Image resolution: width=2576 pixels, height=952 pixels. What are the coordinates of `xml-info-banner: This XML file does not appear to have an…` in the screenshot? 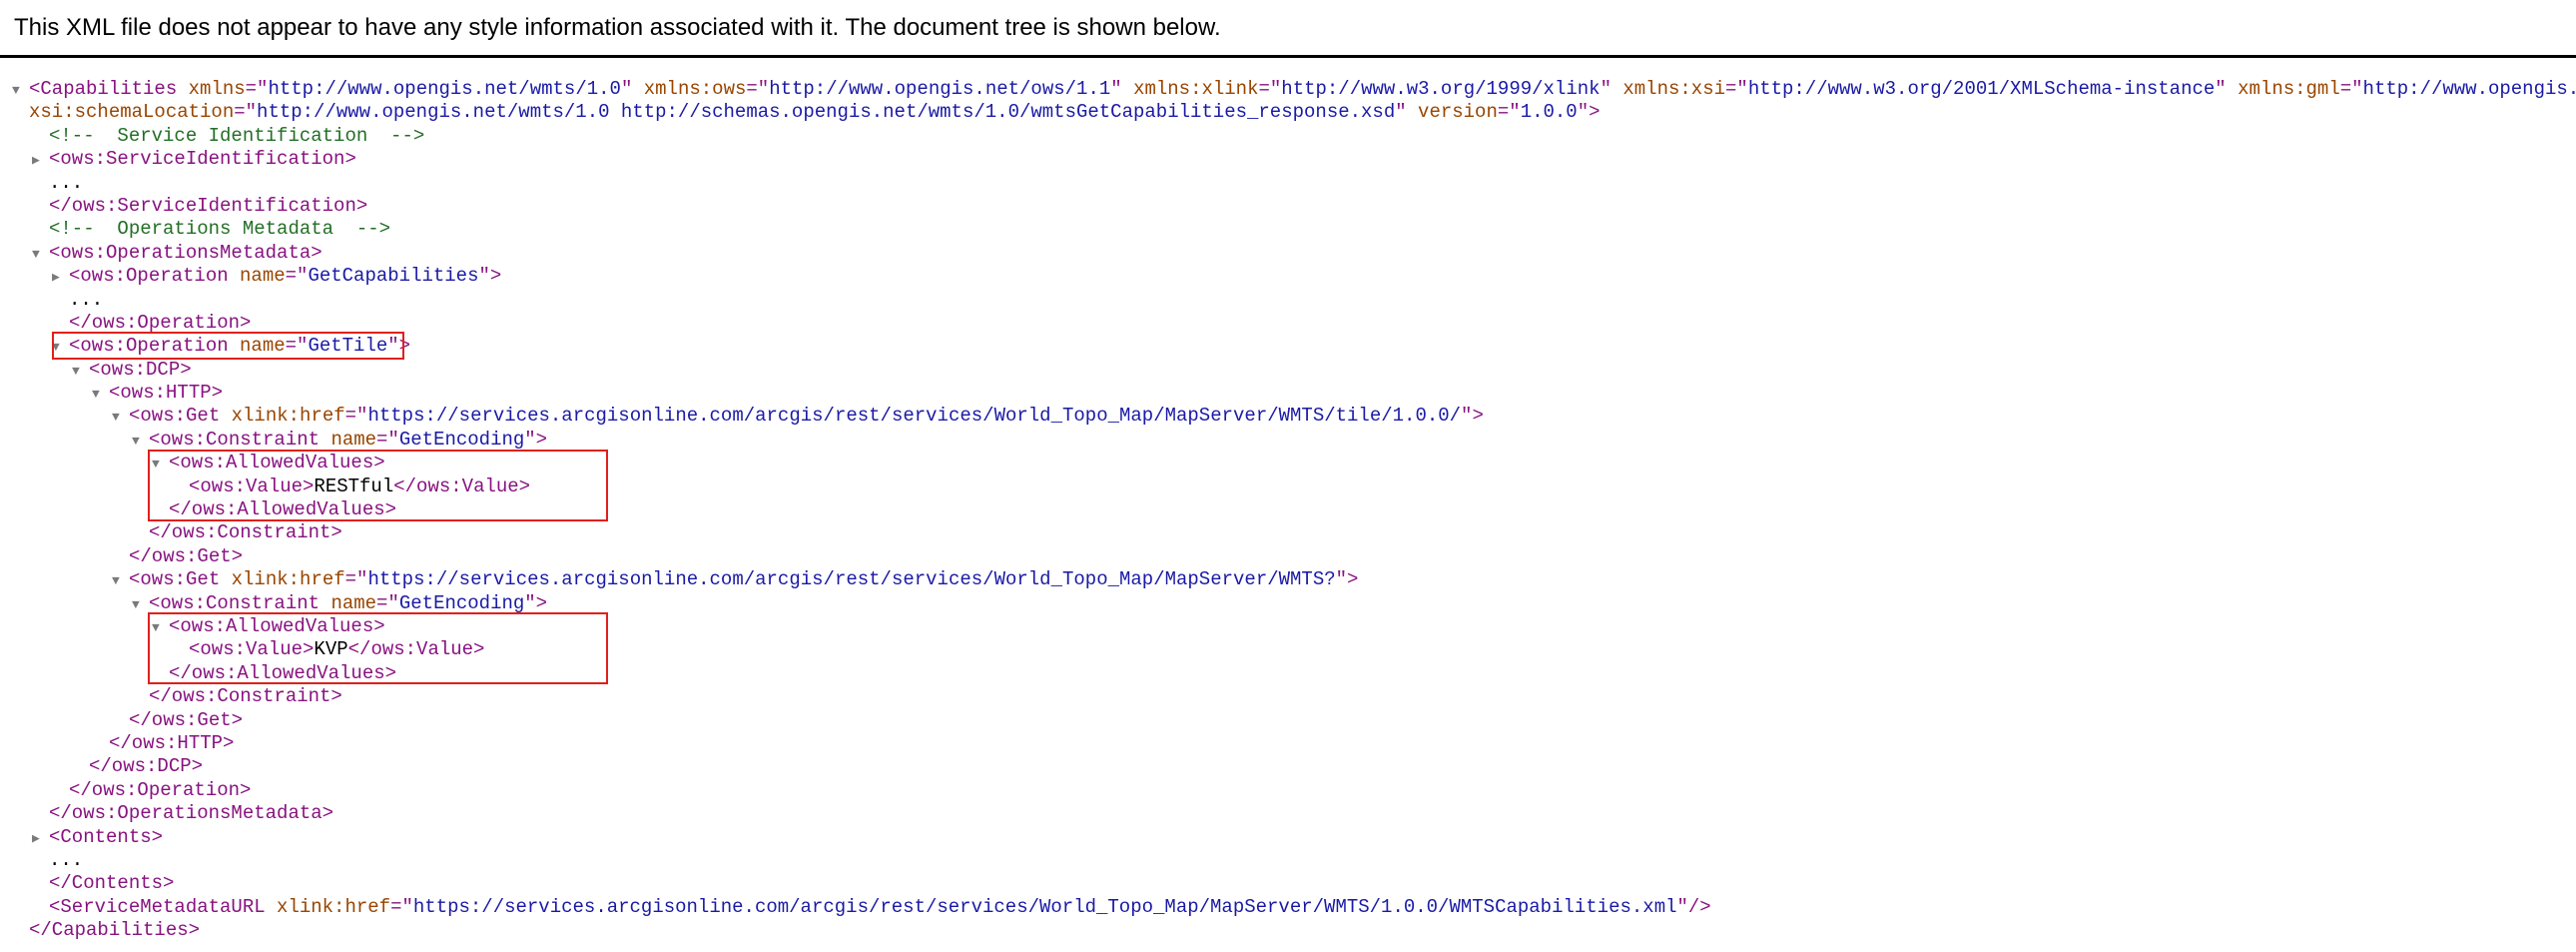 It's located at (1288, 29).